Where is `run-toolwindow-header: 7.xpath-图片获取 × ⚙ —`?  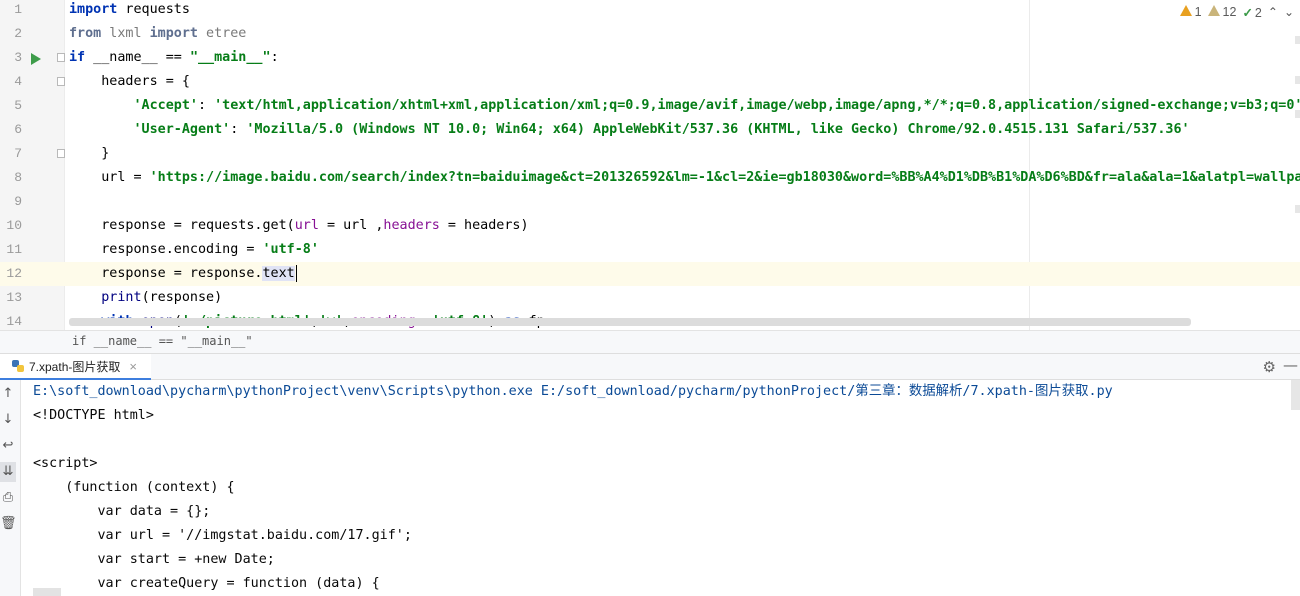
run-toolwindow-header: 7.xpath-图片获取 × ⚙ — is located at coordinates (650, 366).